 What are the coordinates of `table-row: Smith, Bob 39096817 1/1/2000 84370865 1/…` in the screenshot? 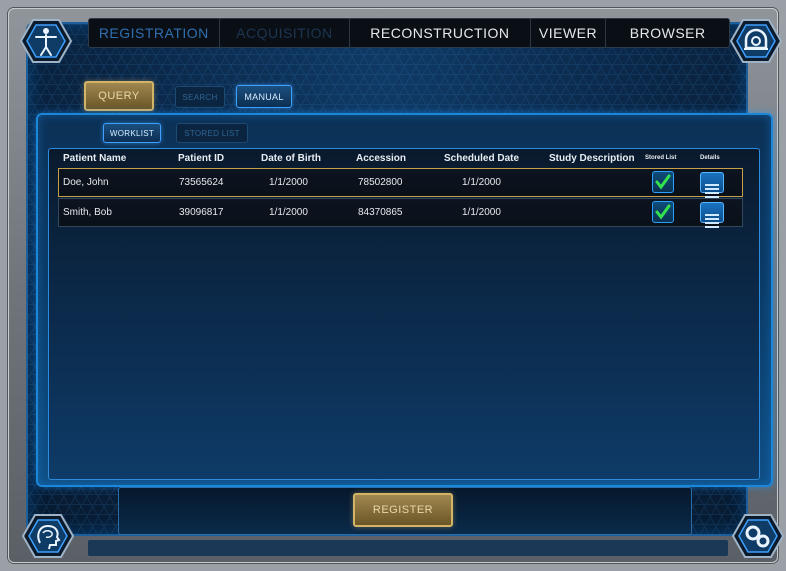 It's located at (400, 213).